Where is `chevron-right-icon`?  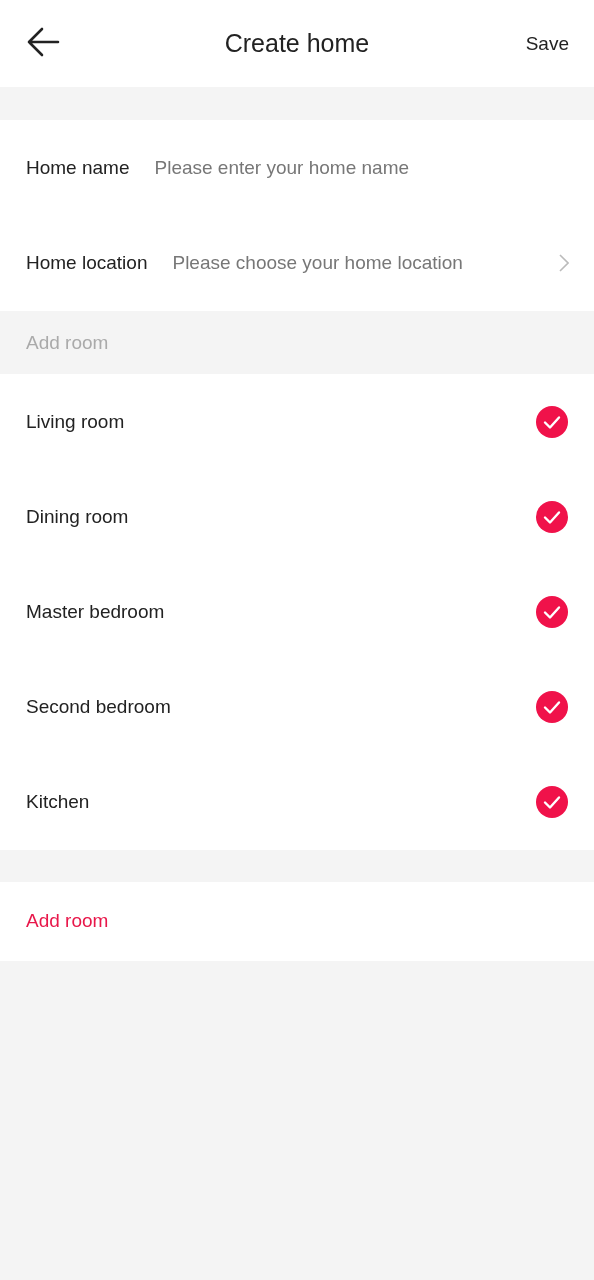
chevron-right-icon is located at coordinates (564, 263).